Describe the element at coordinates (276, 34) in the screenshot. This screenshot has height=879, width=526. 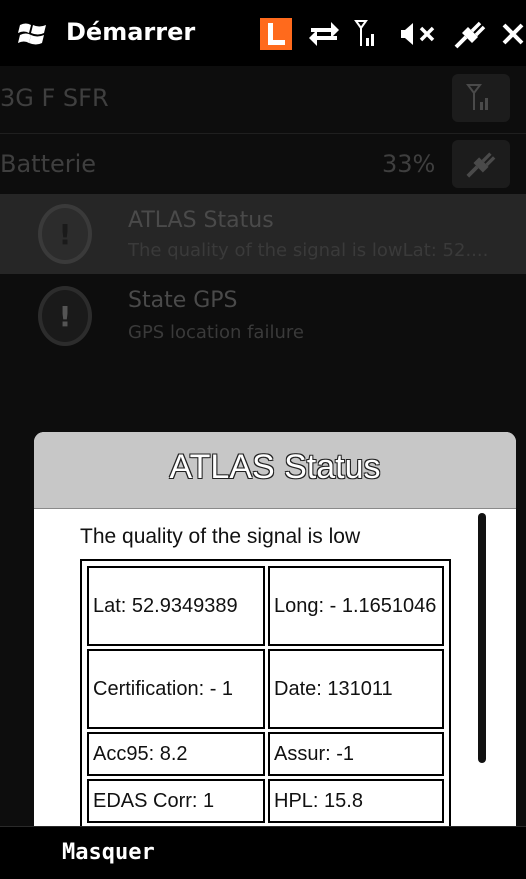
I see `l-app-icon` at that location.